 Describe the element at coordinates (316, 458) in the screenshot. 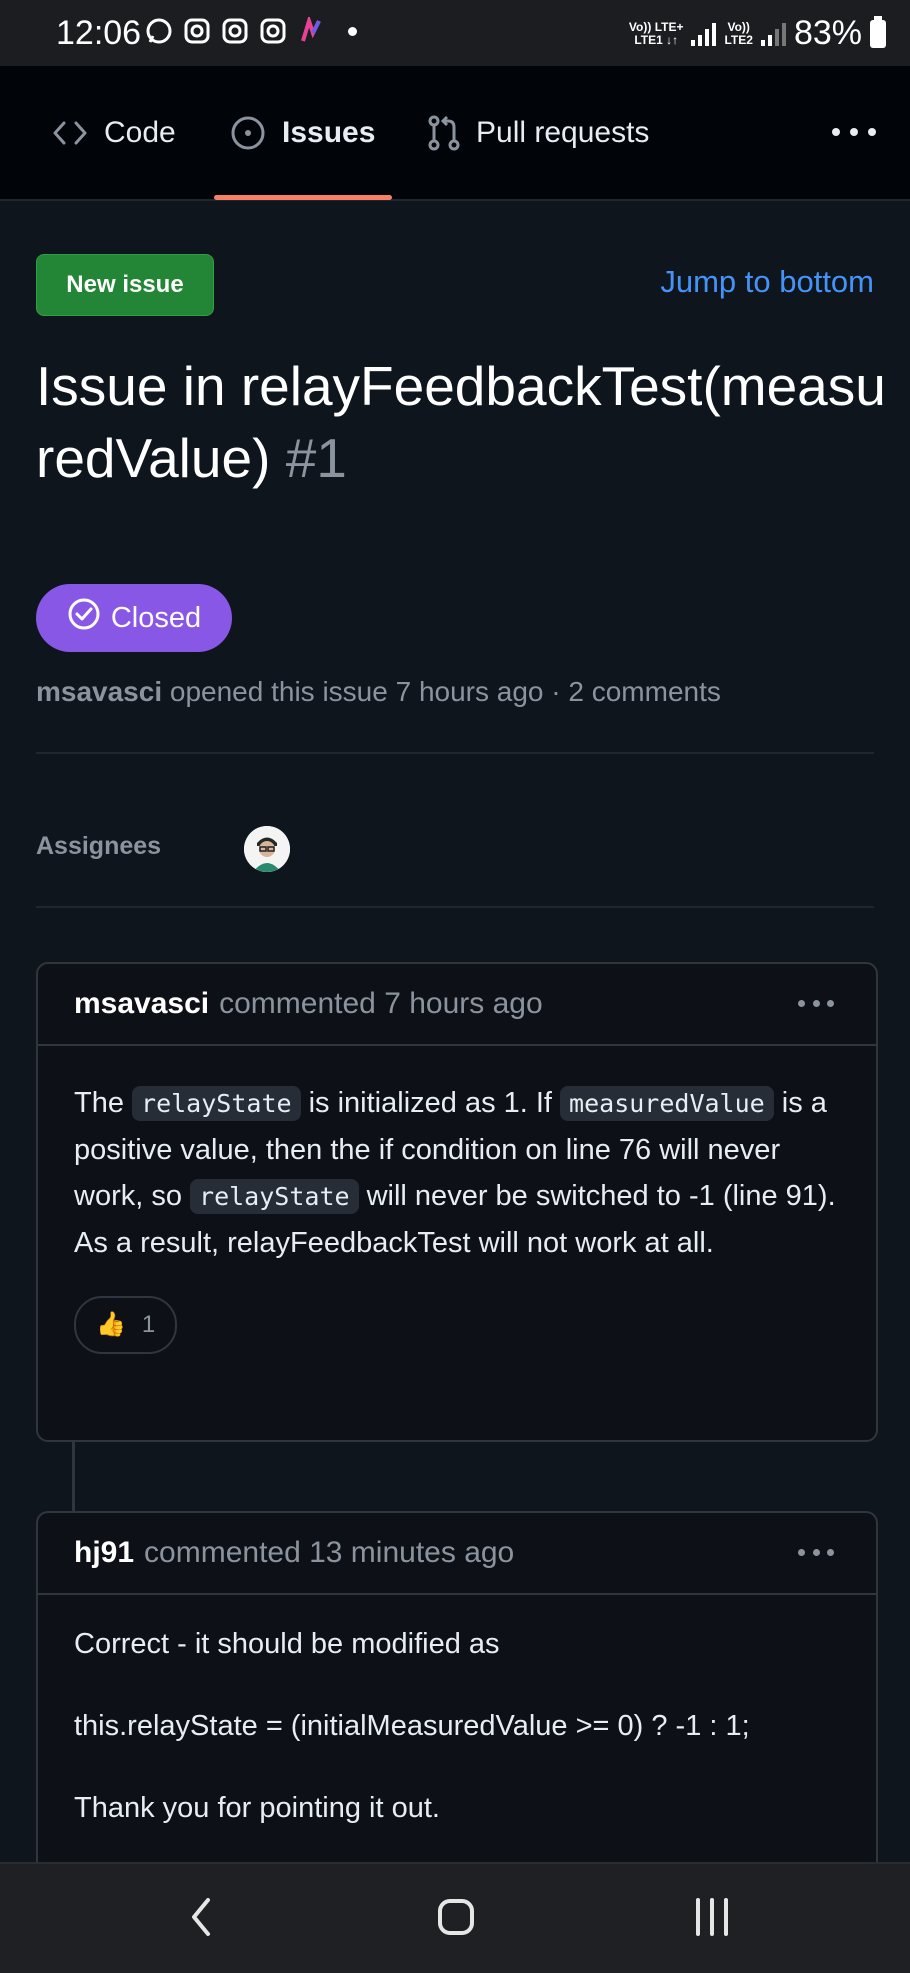

I see `issue-number: #1` at that location.